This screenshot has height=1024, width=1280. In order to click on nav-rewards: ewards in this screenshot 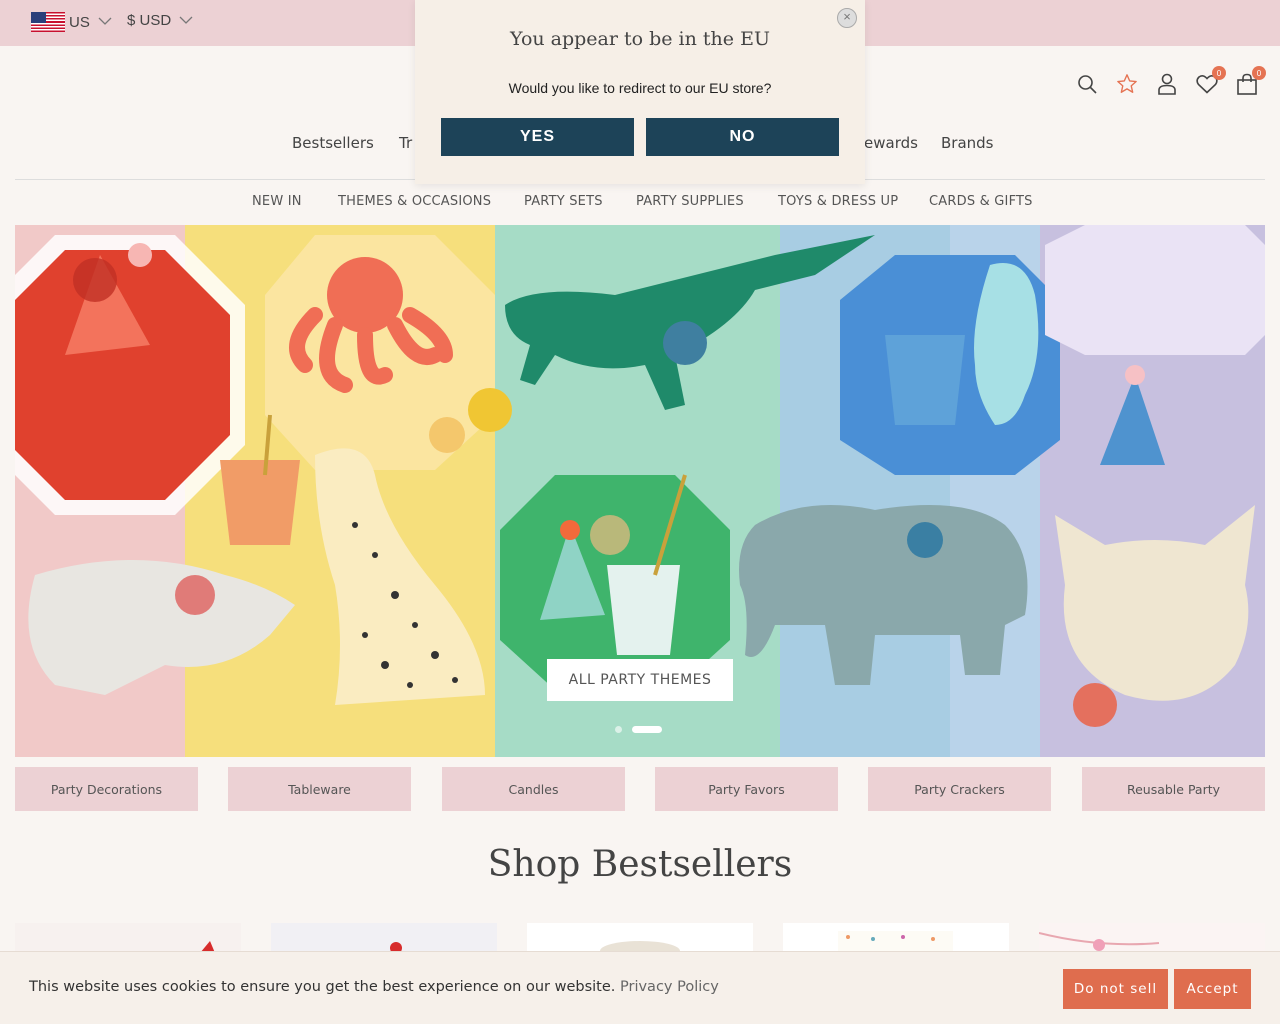, I will do `click(891, 143)`.